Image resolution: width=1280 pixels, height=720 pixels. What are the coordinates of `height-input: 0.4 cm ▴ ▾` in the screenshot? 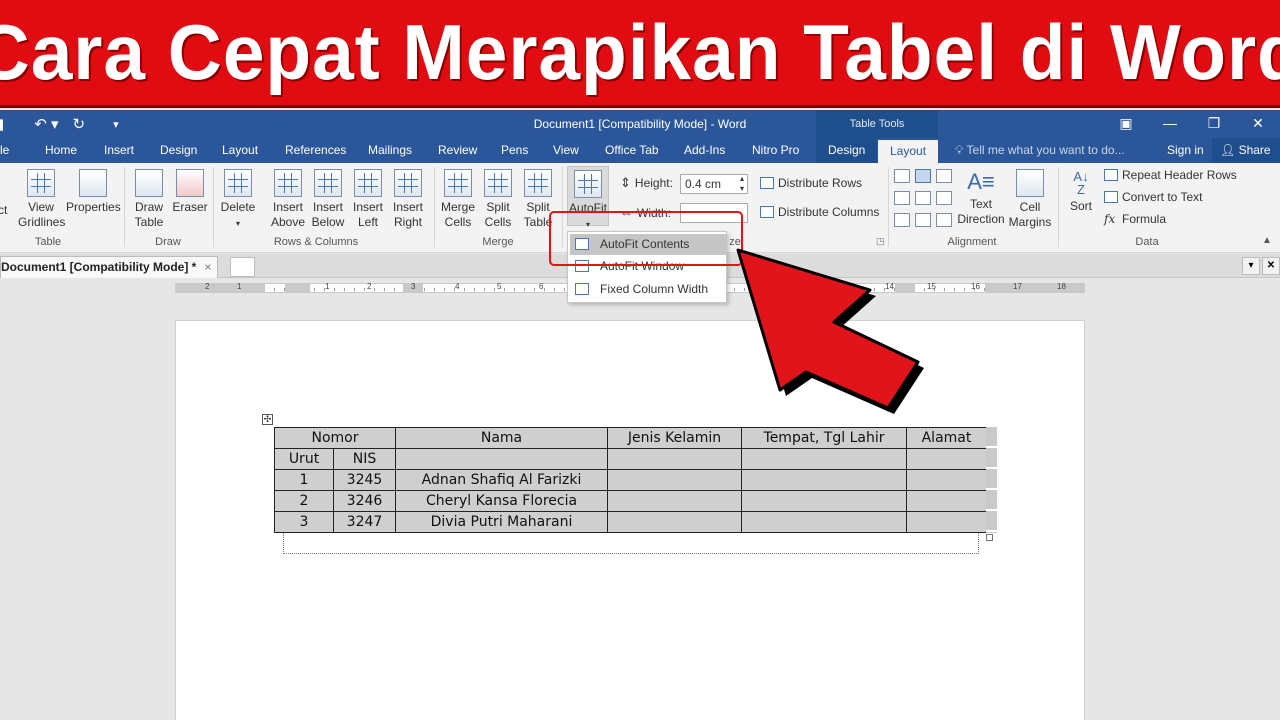 It's located at (714, 184).